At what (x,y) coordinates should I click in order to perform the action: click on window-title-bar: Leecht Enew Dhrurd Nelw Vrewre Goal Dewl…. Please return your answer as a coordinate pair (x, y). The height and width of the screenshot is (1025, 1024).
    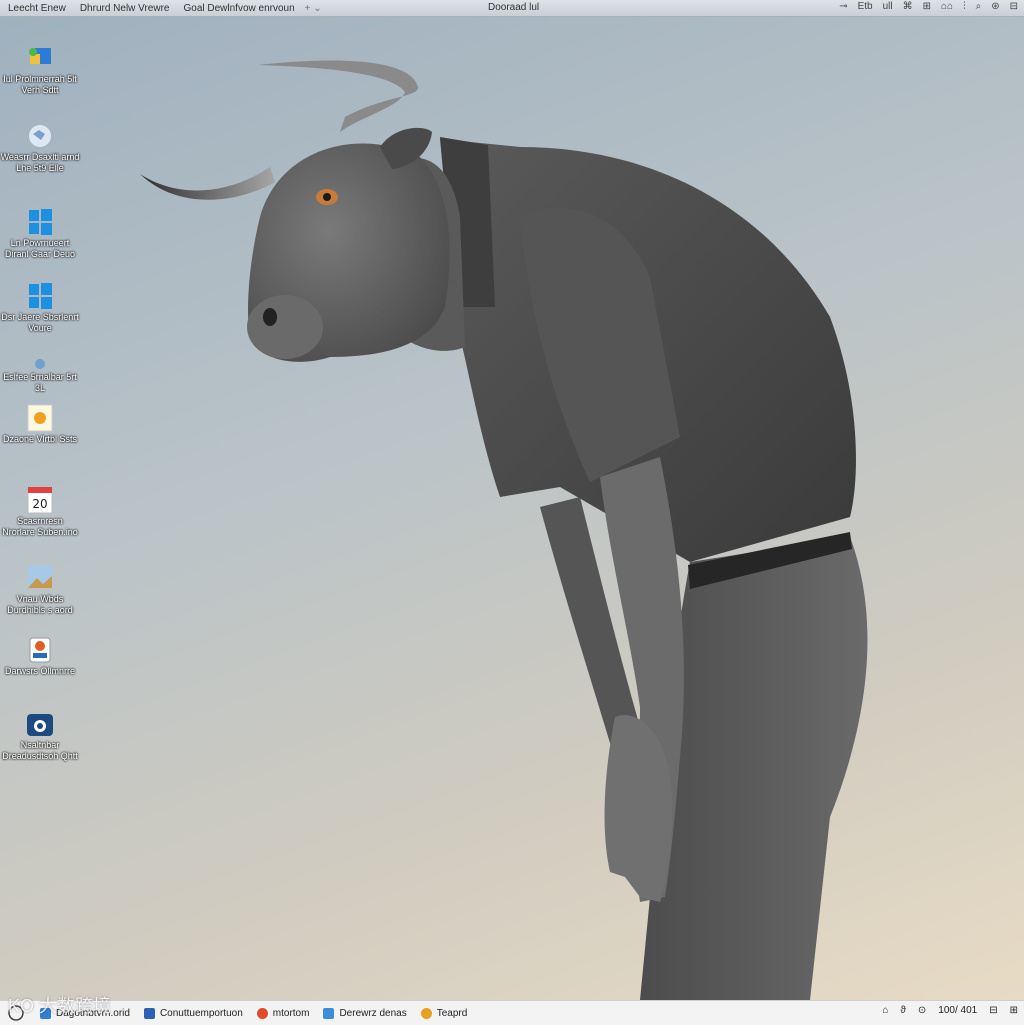
    Looking at the image, I should click on (512, 8).